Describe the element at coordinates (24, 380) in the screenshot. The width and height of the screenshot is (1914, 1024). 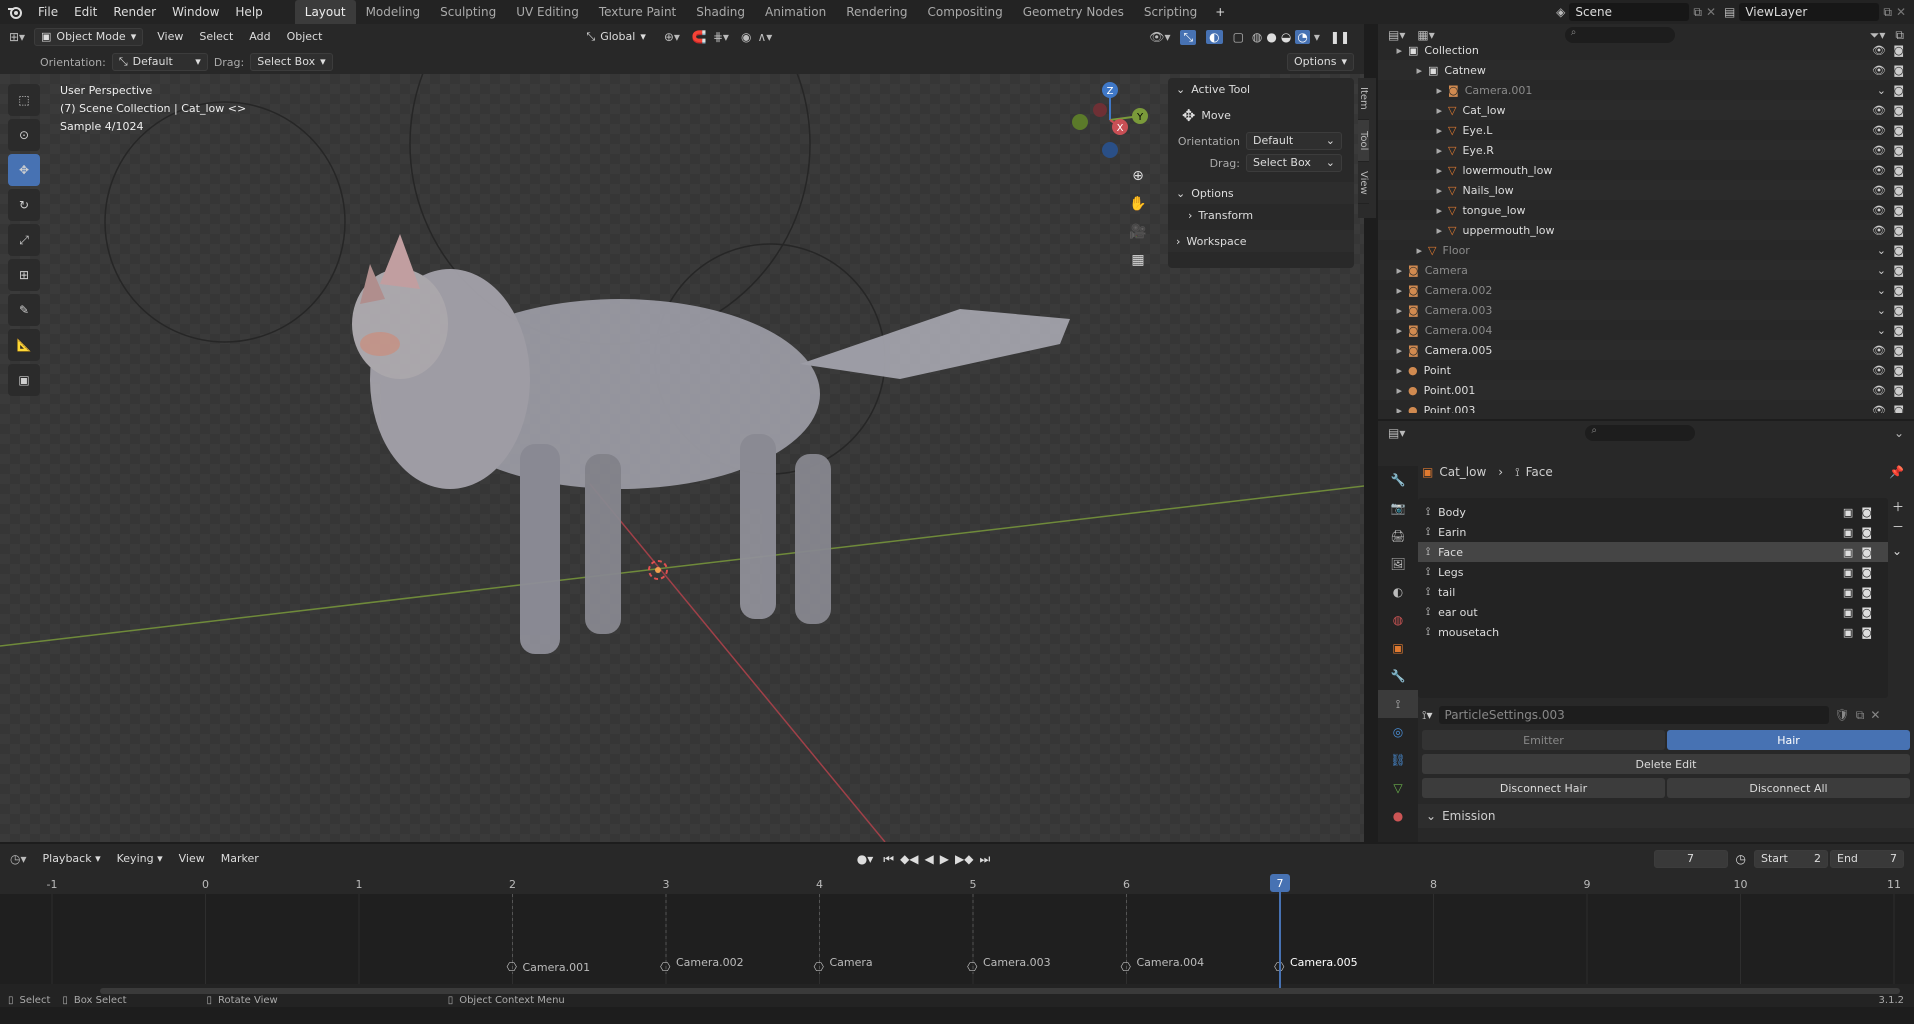
I see `add-cube-tool-icon: ▣` at that location.